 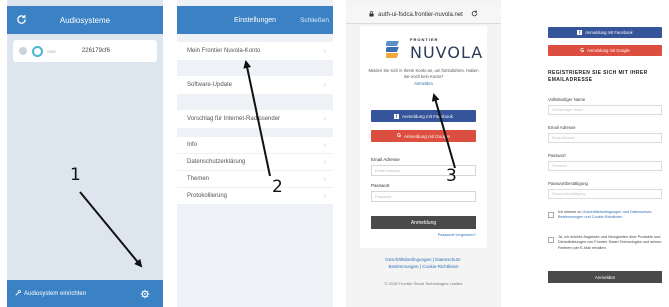 I want to click on step-number-1: 1, so click(x=75, y=175).